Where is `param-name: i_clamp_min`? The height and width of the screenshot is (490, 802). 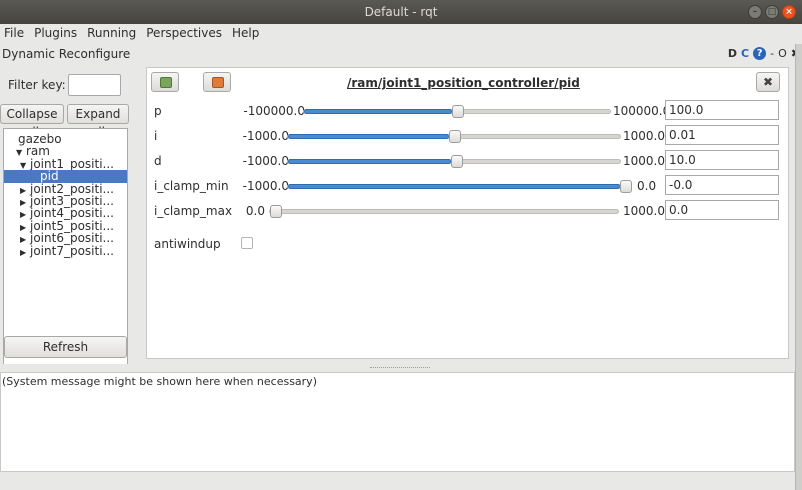
param-name: i_clamp_min is located at coordinates (191, 186).